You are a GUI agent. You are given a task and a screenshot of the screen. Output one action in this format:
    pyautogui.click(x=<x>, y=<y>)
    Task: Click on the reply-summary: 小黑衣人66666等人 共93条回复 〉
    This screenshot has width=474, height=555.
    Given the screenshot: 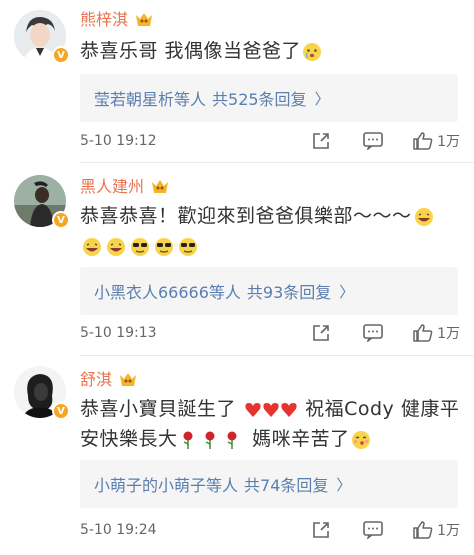 What is the action you would take?
    pyautogui.click(x=269, y=291)
    